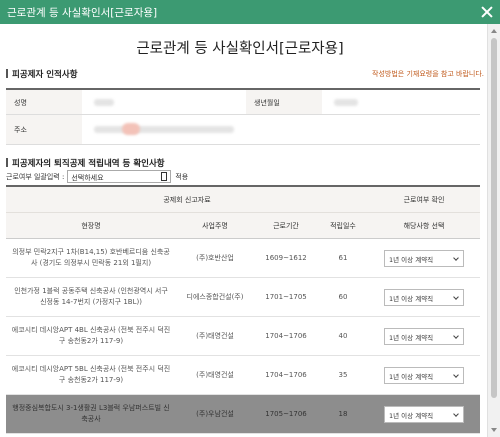 This screenshot has width=500, height=437. I want to click on section-heading-records: 피공제자의 퇴직공제 적립내역 등 확인사항, so click(85, 163).